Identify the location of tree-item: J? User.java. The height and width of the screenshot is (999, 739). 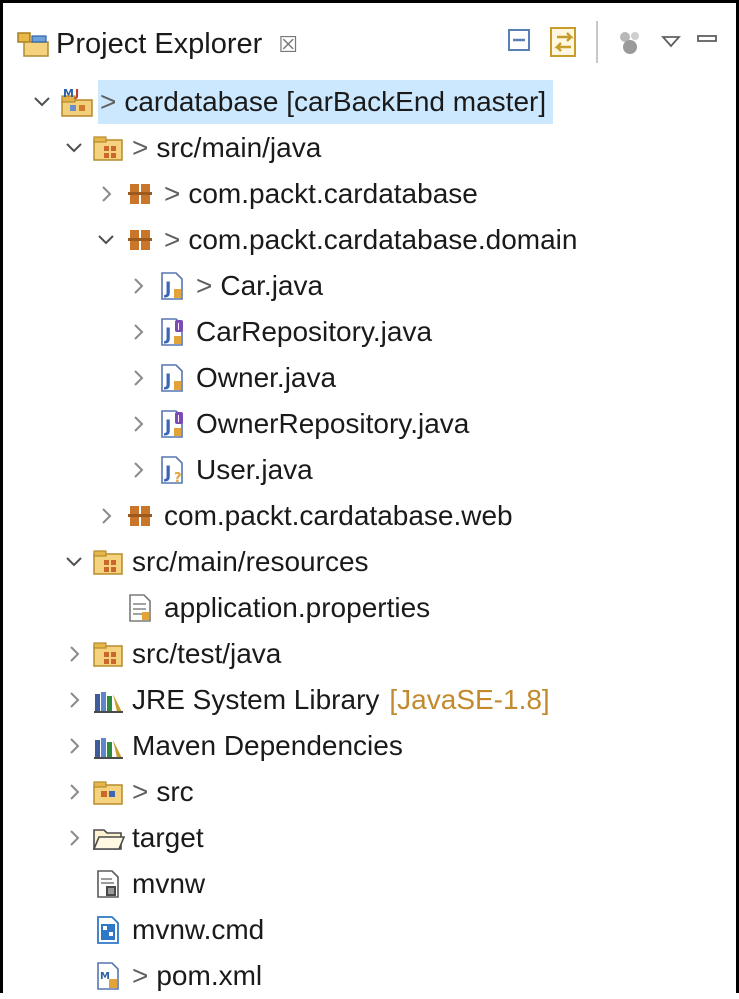
(369, 470).